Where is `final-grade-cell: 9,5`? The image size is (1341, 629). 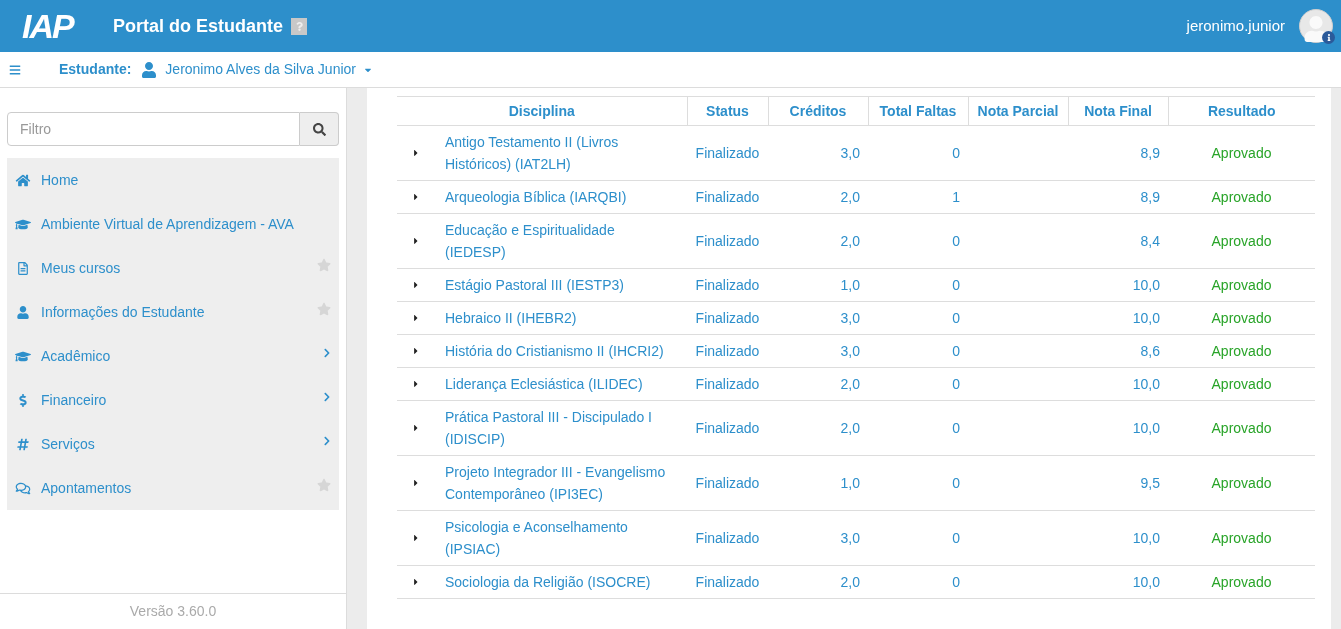
final-grade-cell: 9,5 is located at coordinates (1118, 483).